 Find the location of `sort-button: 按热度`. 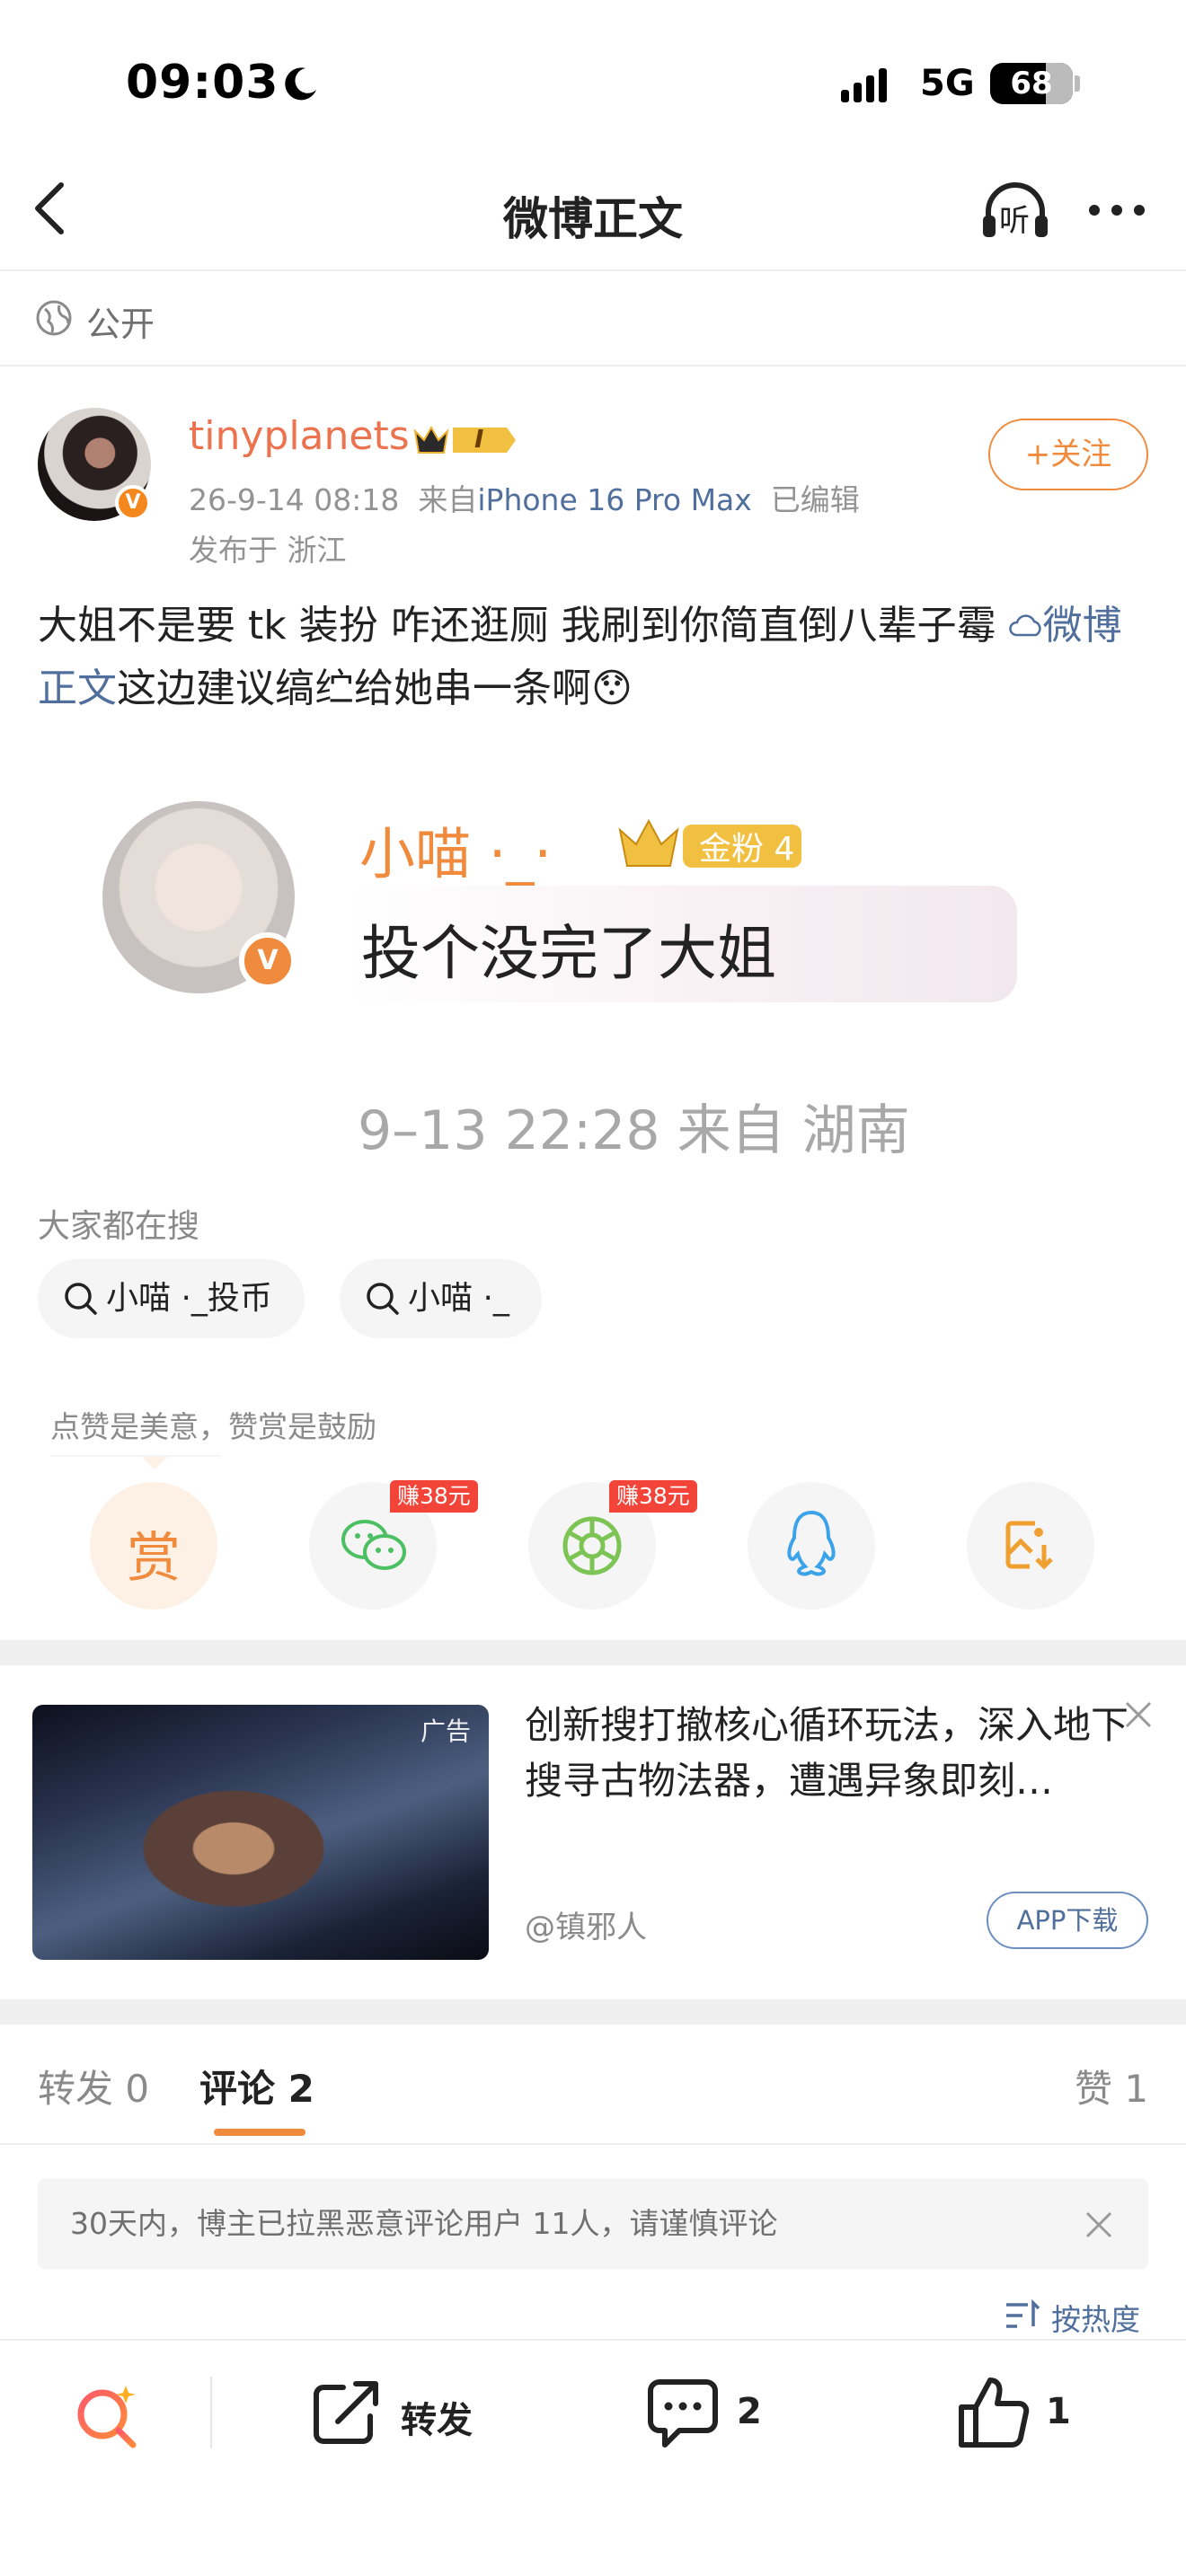

sort-button: 按热度 is located at coordinates (1095, 2317).